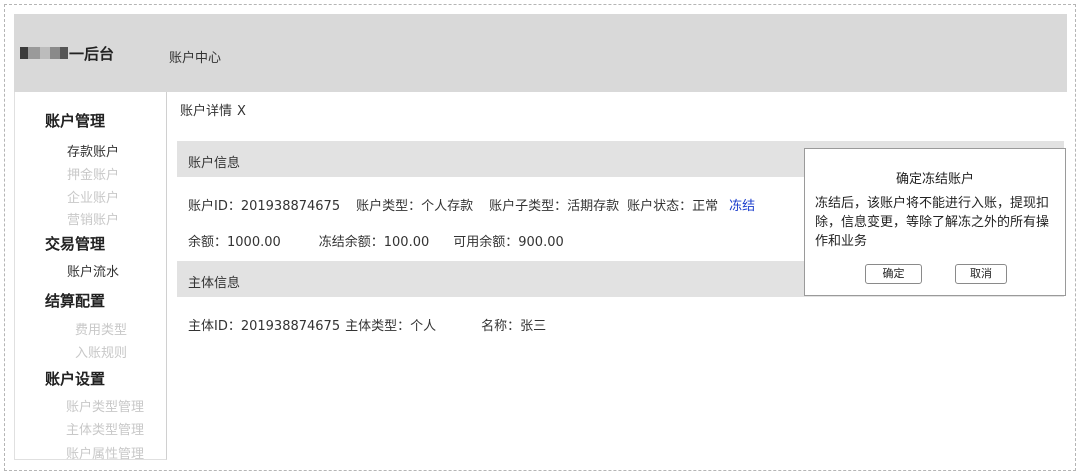 The image size is (1080, 475). What do you see at coordinates (93, 218) in the screenshot?
I see `sidebar-item-marketing-account: 营销账户` at bounding box center [93, 218].